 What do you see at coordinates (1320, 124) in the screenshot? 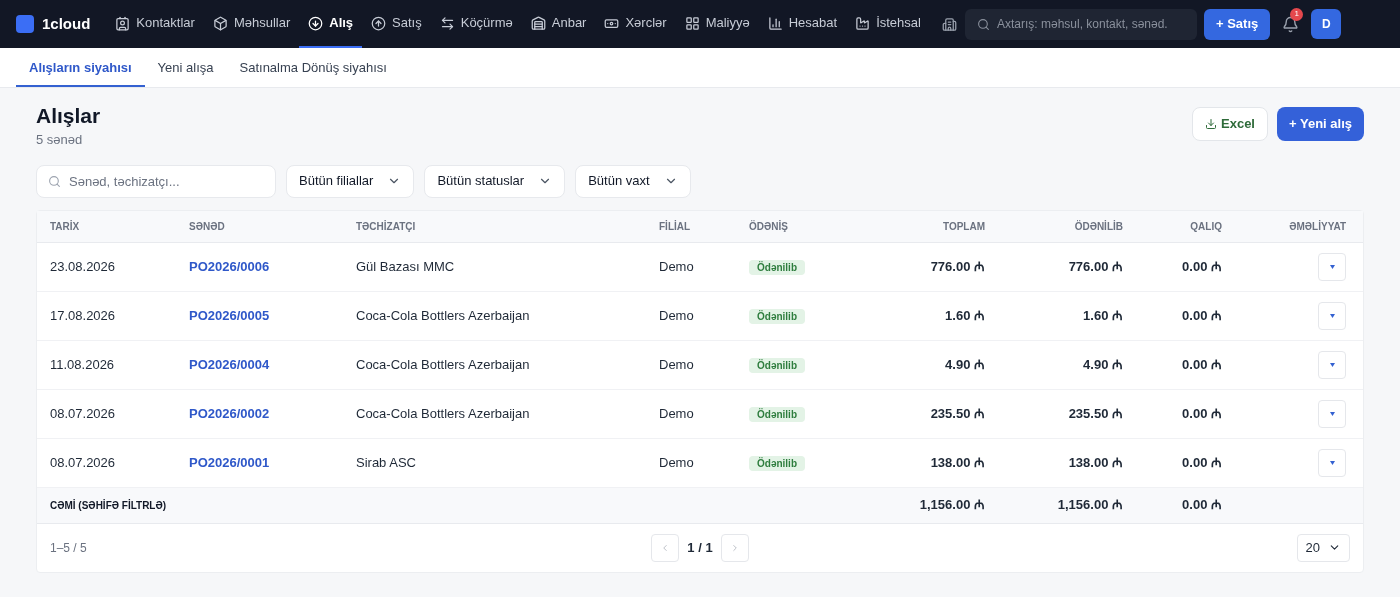
I see `new-purchase-button: + Yeni alış` at bounding box center [1320, 124].